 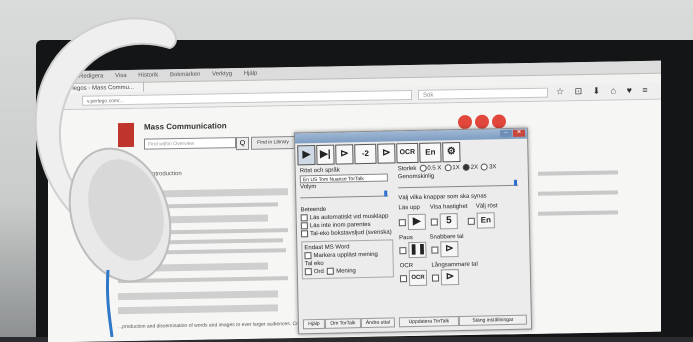 I want to click on option-label: 3X, so click(x=493, y=167).